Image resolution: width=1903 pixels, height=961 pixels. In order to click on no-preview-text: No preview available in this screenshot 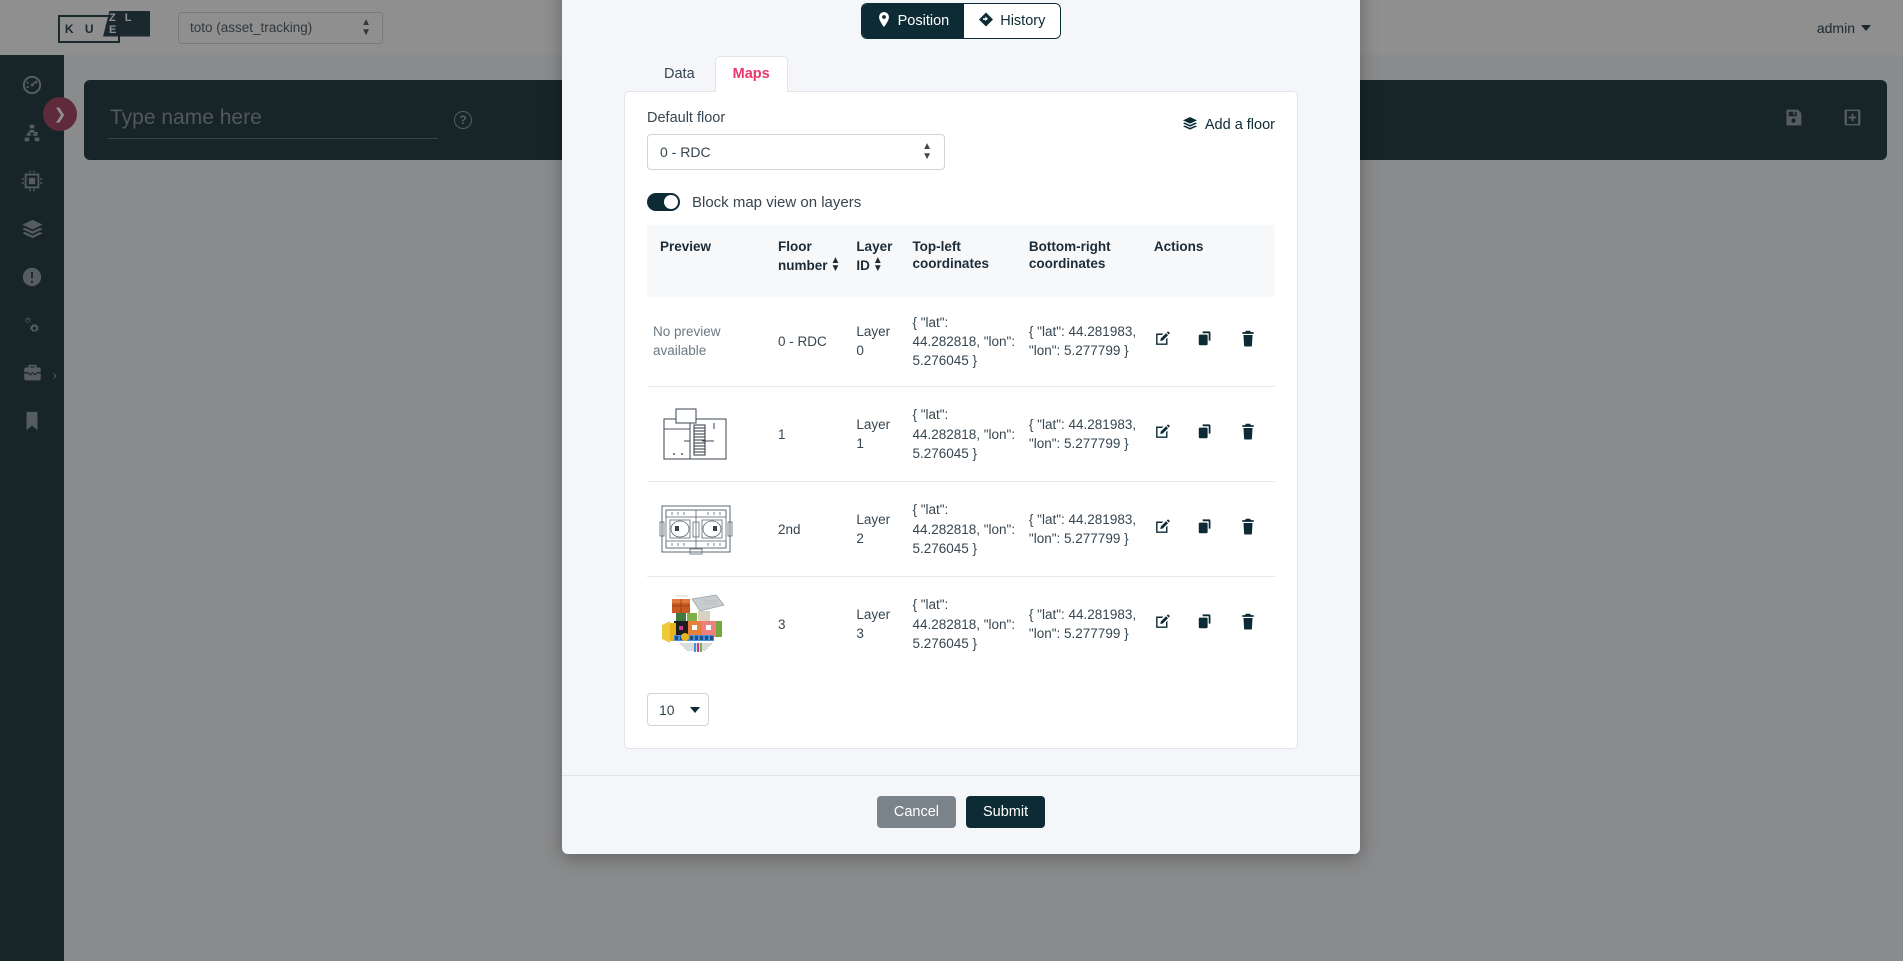, I will do `click(687, 341)`.